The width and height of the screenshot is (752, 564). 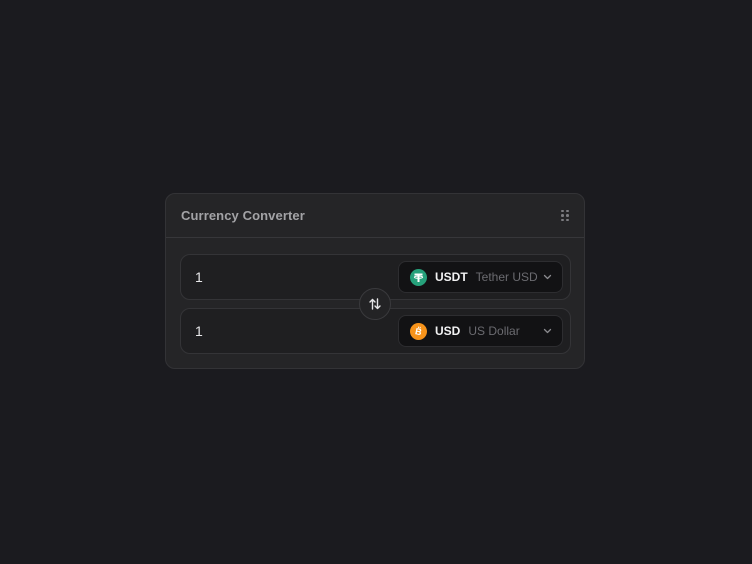 I want to click on to-currency-select: B USD US Dollar, so click(x=480, y=331).